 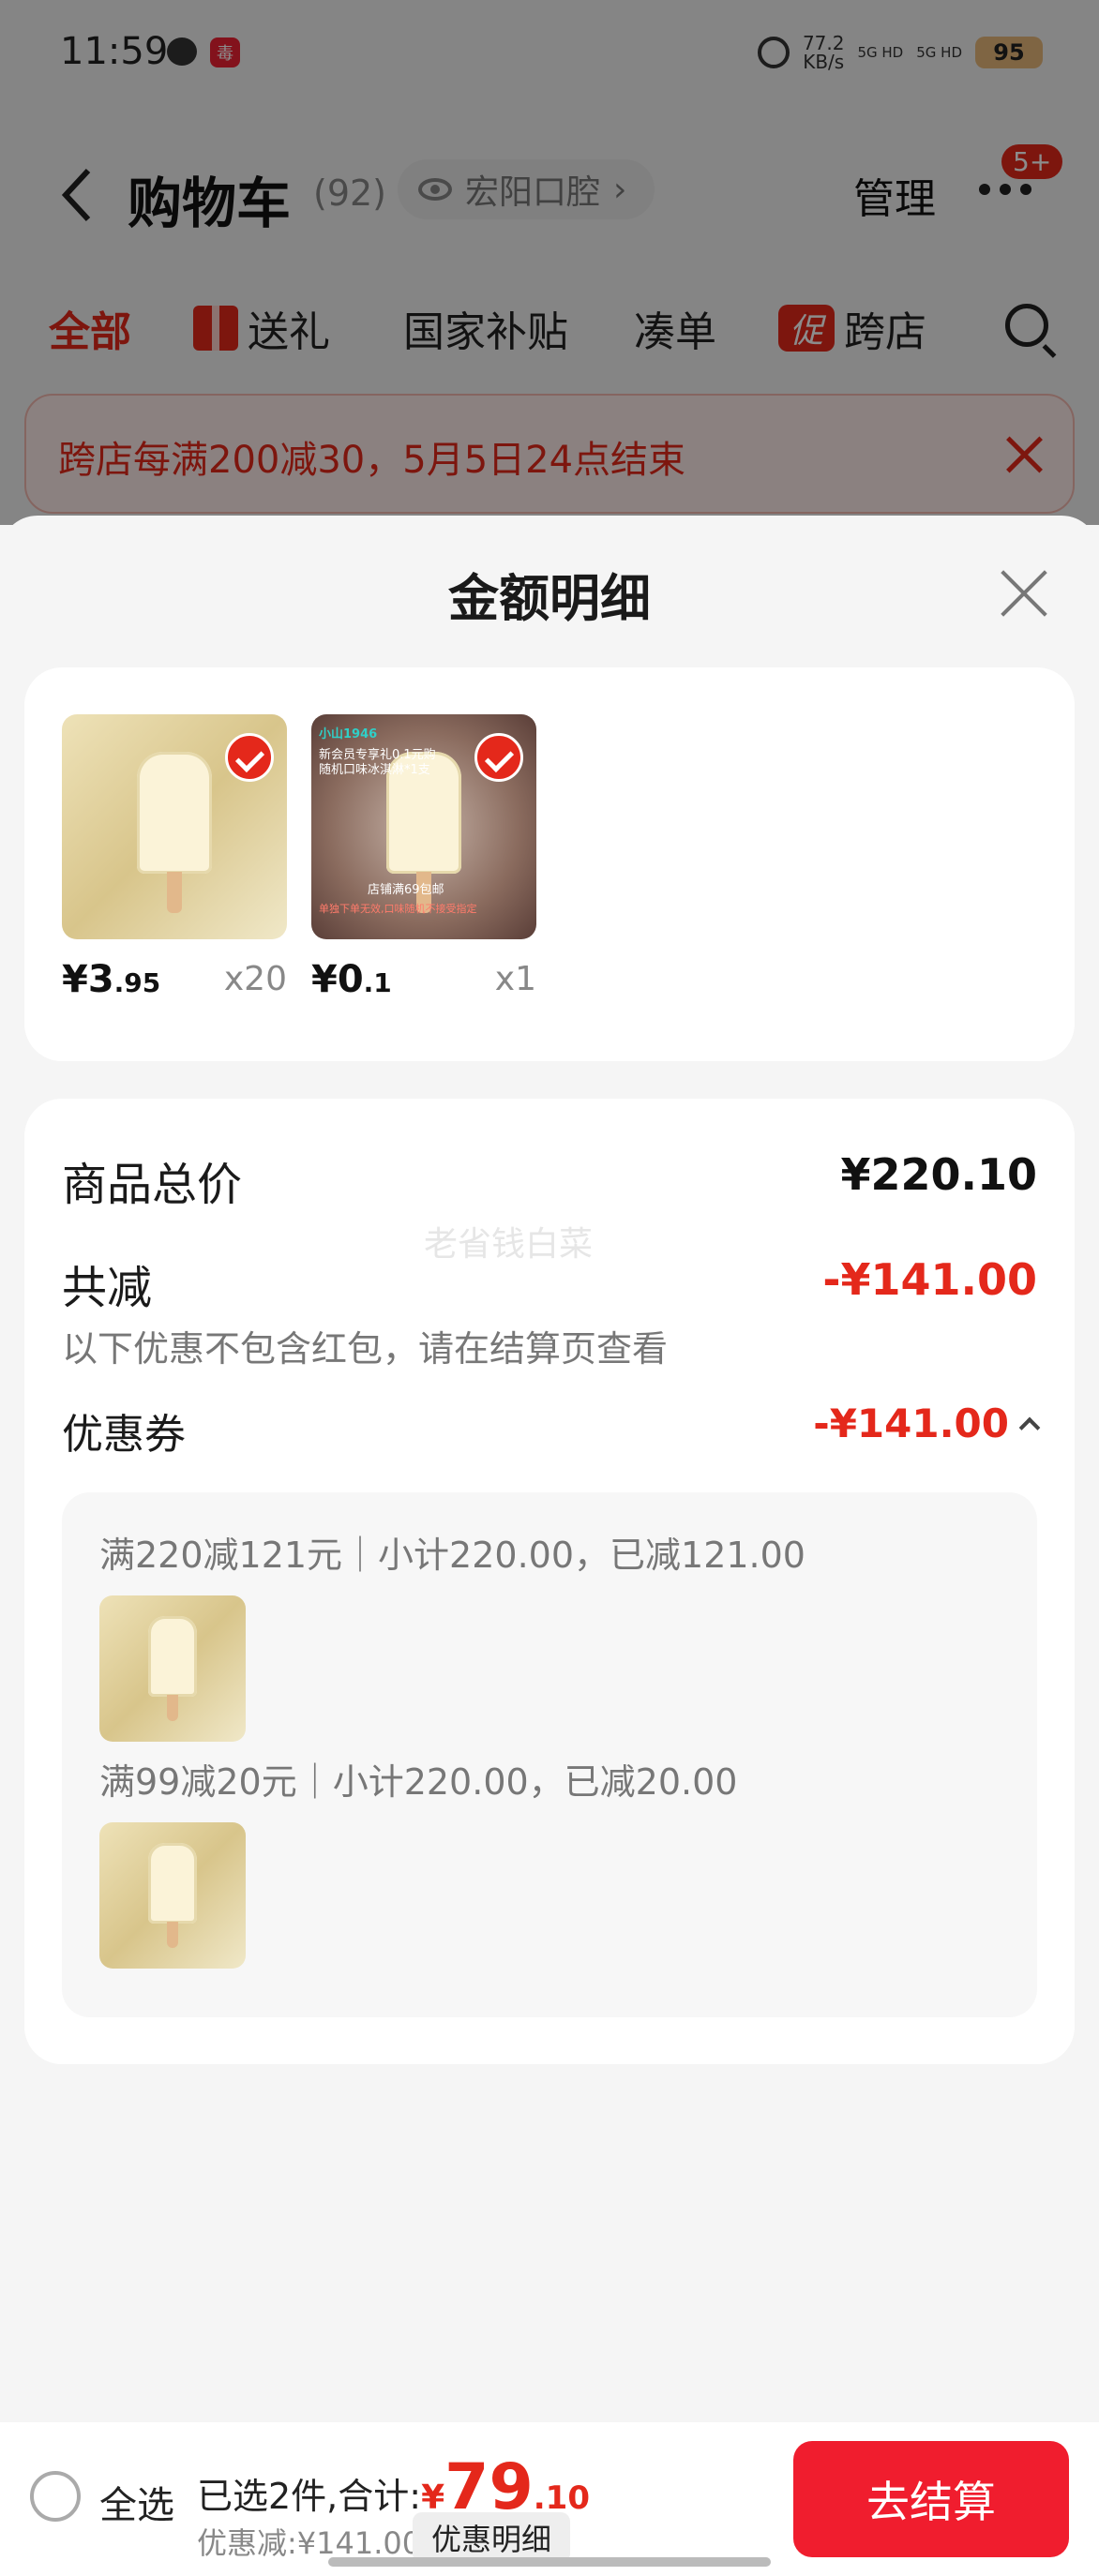 What do you see at coordinates (549, 2562) in the screenshot?
I see `home-indicator` at bounding box center [549, 2562].